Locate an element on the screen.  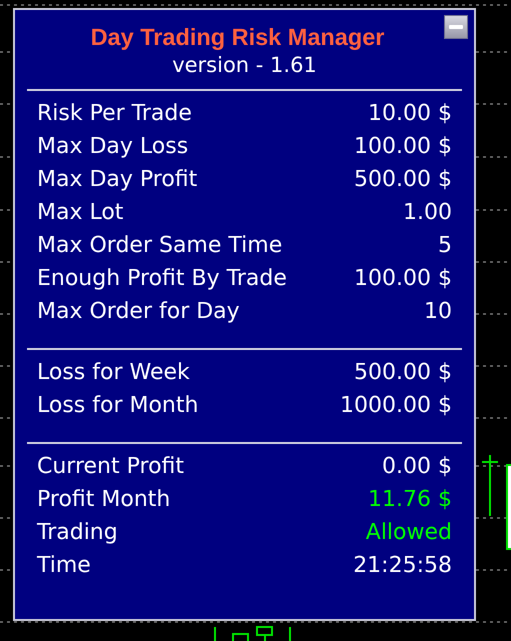
setting-value: 10.00 $ is located at coordinates (410, 113).